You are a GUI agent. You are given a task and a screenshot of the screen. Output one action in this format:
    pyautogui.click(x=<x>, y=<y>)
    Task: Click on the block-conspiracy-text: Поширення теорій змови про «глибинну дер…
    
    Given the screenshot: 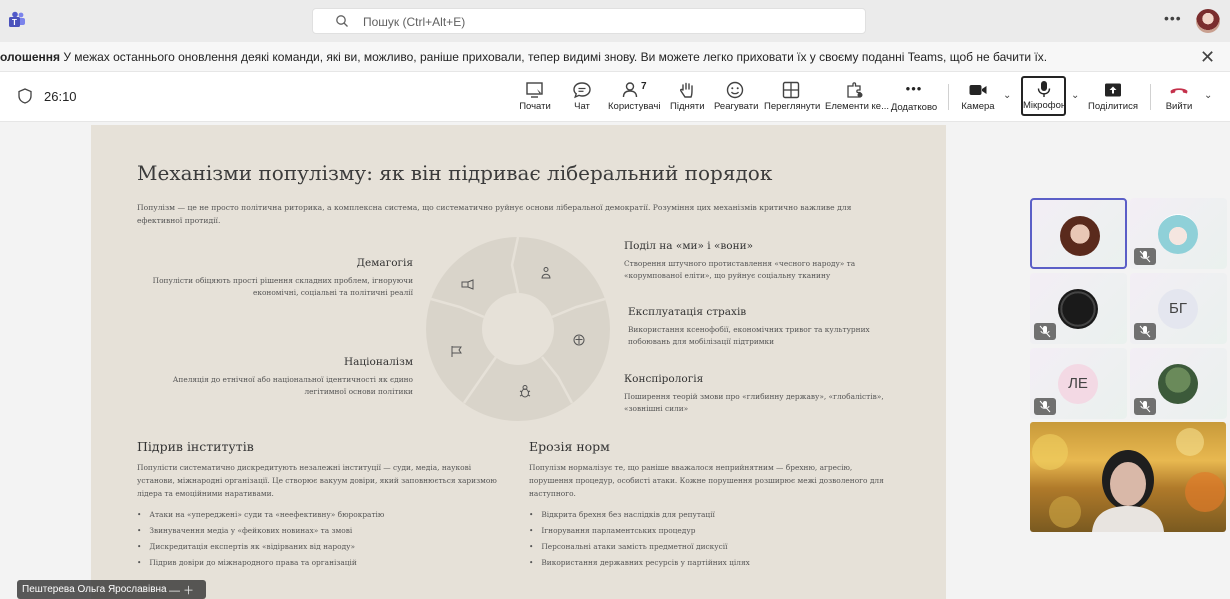 What is the action you would take?
    pyautogui.click(x=754, y=402)
    